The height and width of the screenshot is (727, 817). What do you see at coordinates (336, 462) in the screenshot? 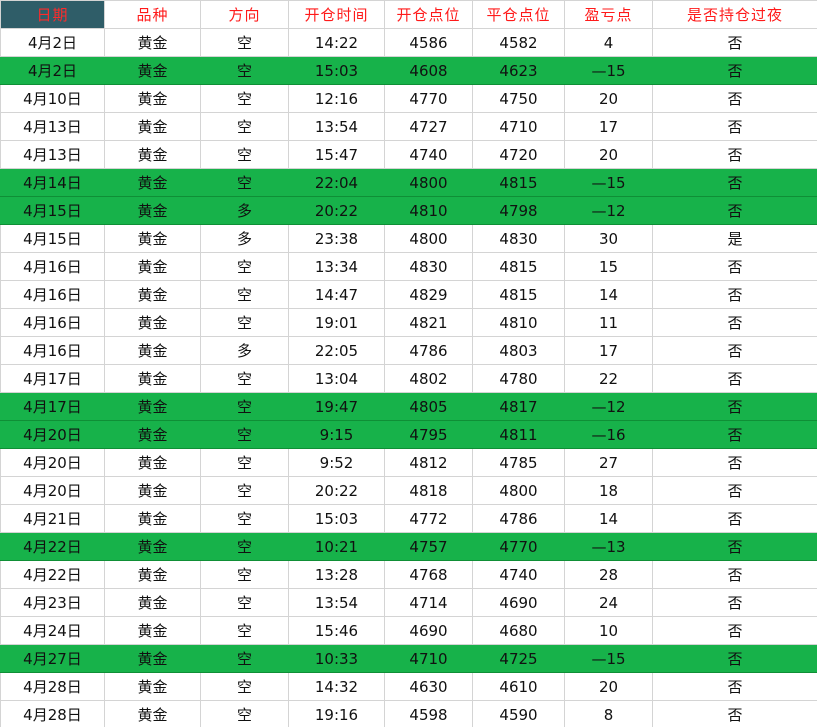
I see `cell-open-time: 9:52` at bounding box center [336, 462].